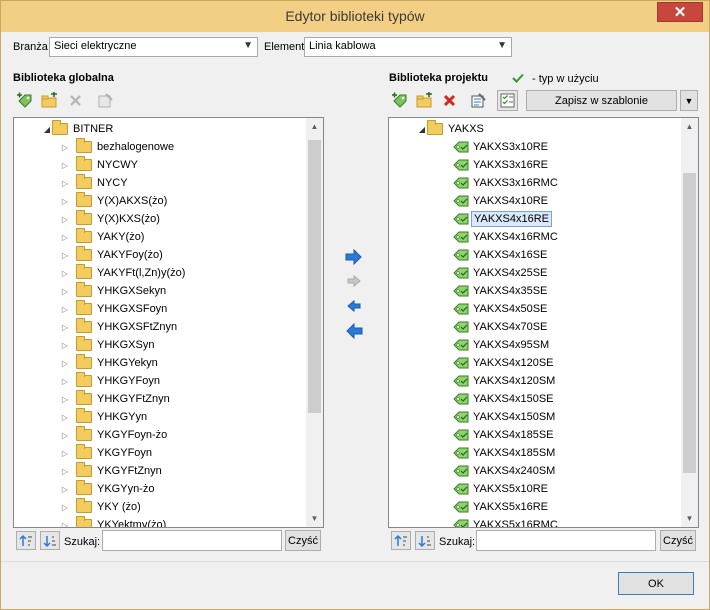 The image size is (710, 610). Describe the element at coordinates (424, 100) in the screenshot. I see `project-add-folder-button` at that location.